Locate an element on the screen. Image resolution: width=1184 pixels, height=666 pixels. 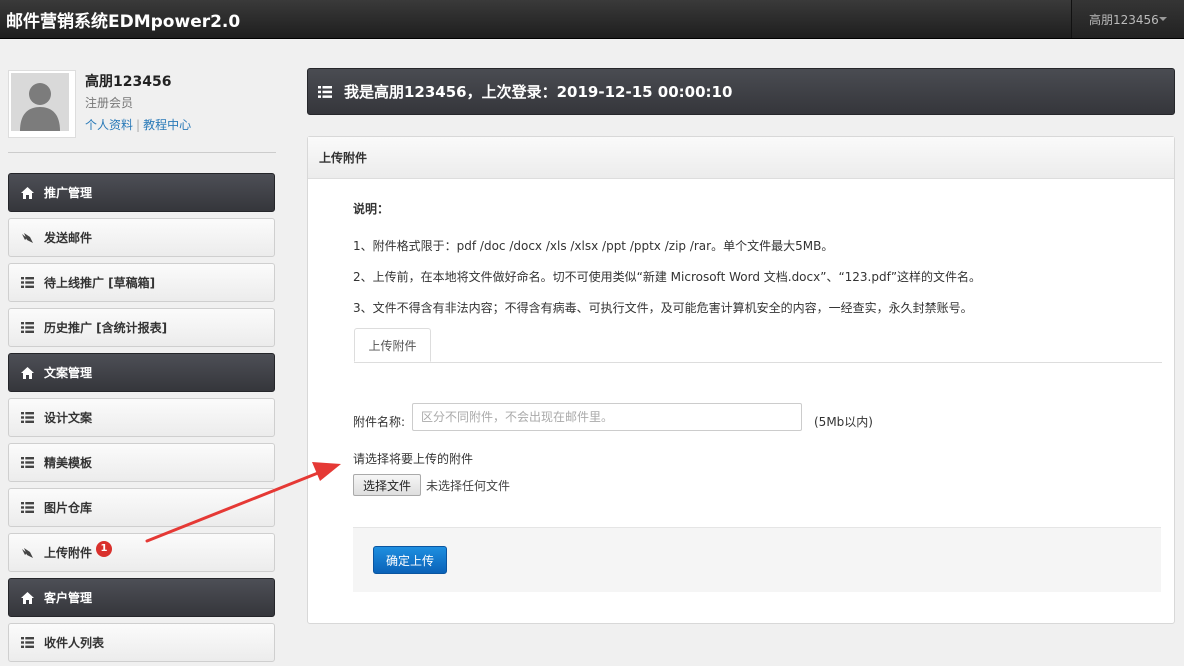
notification-badge: 1 is located at coordinates (104, 548).